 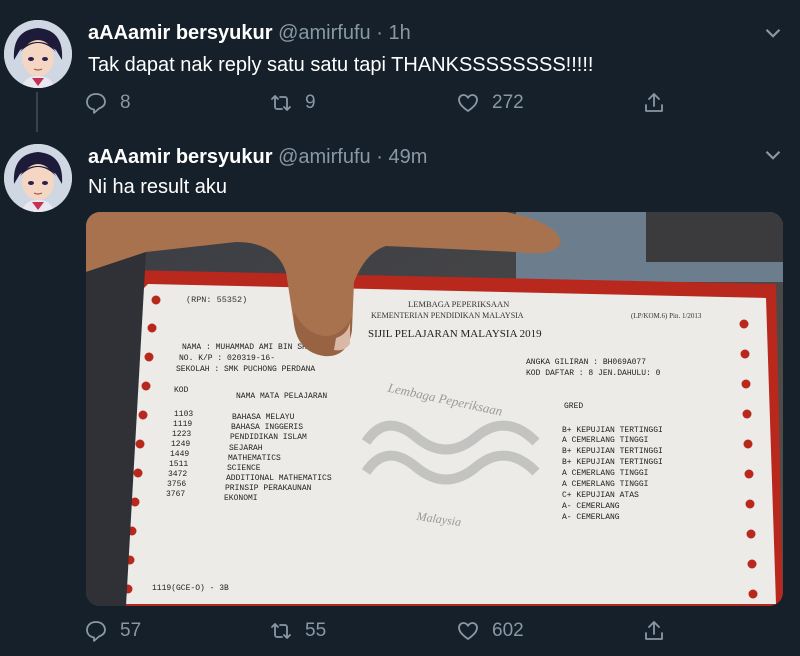 What do you see at coordinates (384, 103) in the screenshot?
I see `tweet-actions: 8 9 272` at bounding box center [384, 103].